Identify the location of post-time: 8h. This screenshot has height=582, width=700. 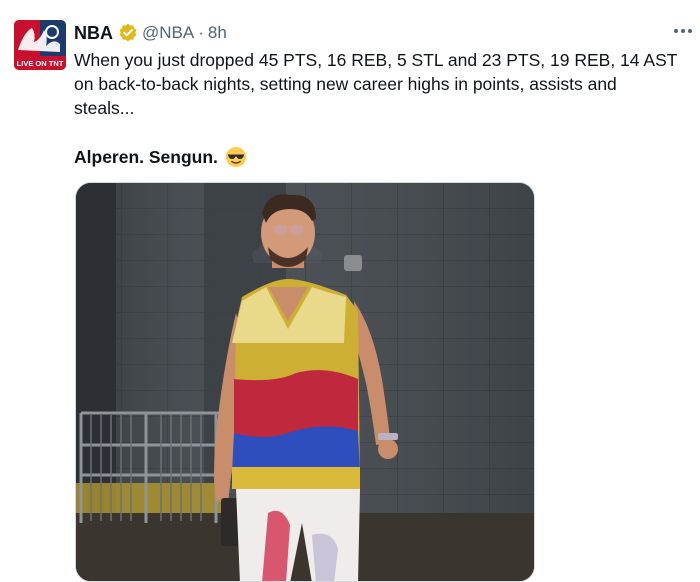
(217, 33).